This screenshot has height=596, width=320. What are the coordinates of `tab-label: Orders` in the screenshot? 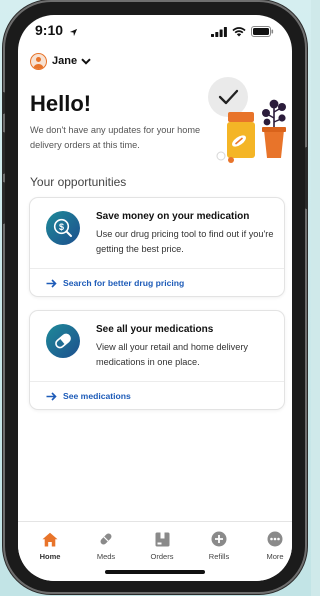 It's located at (162, 556).